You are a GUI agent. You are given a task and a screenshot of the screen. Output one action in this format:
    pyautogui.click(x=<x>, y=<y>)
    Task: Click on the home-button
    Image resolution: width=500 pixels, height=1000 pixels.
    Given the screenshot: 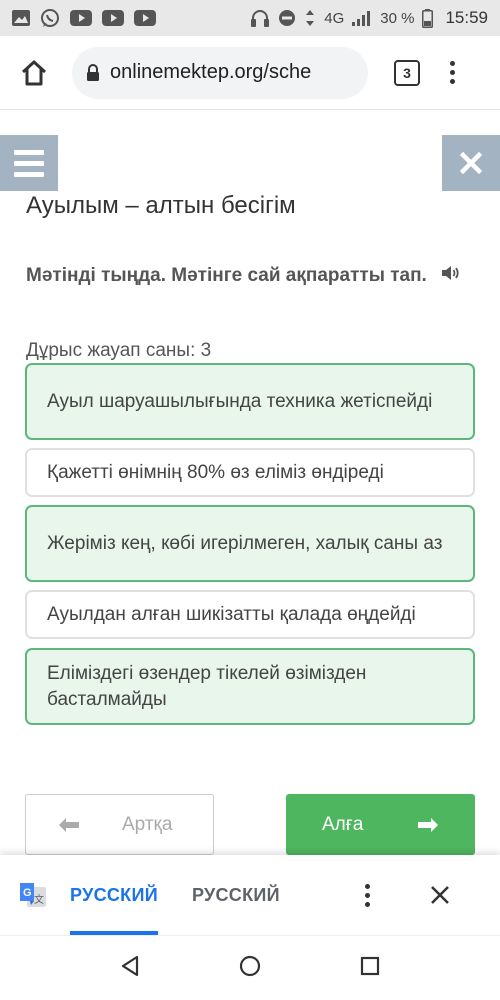 What is the action you would take?
    pyautogui.click(x=34, y=73)
    